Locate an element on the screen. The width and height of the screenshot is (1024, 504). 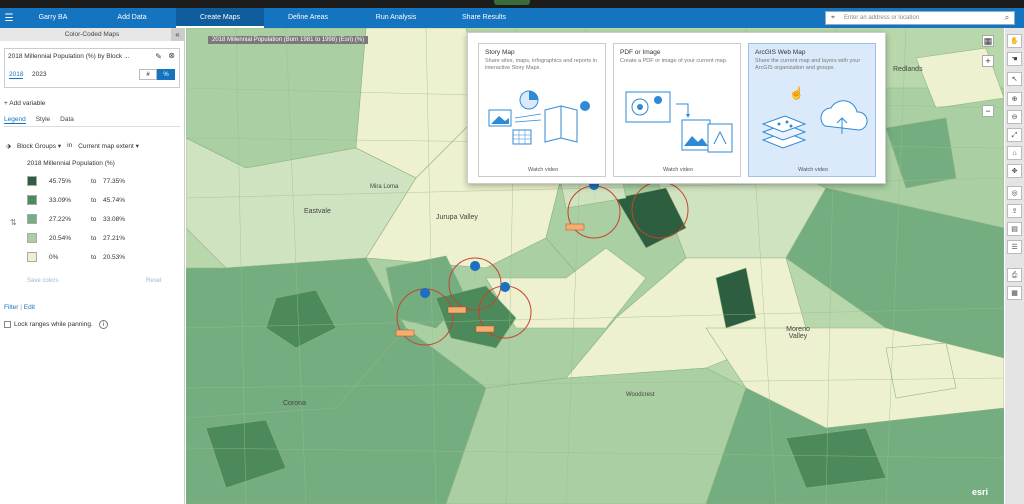
save-colors-link: Save colors is located at coordinates (42, 281).